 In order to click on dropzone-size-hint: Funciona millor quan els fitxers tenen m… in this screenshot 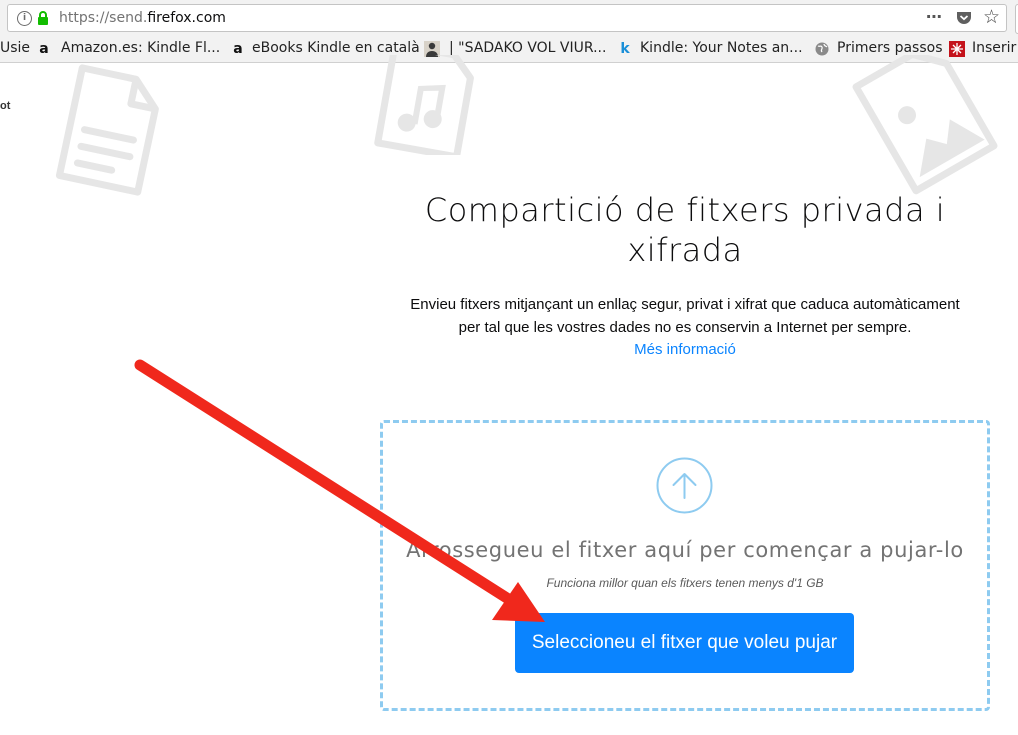, I will do `click(685, 583)`.